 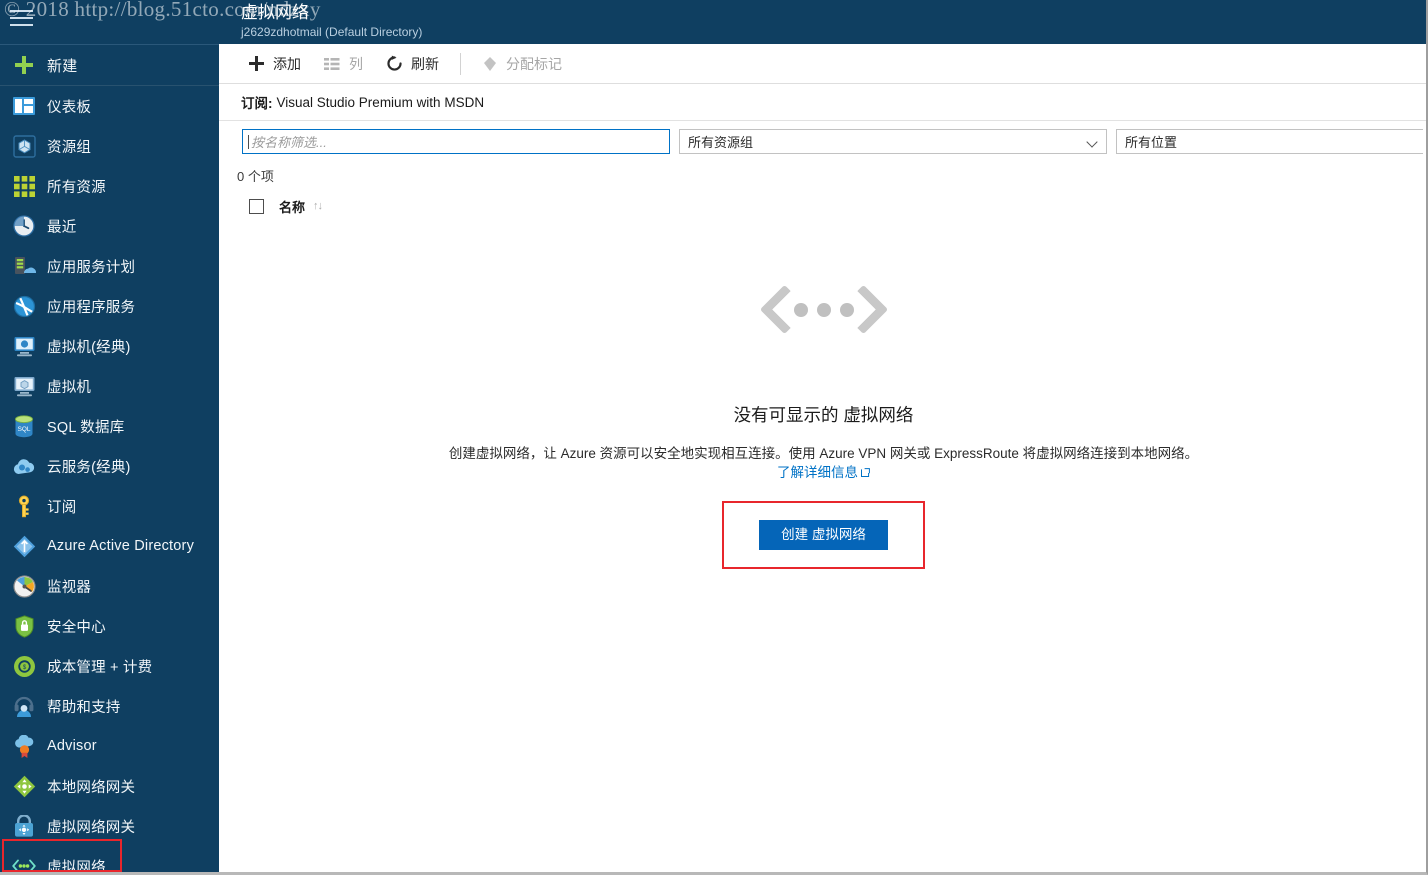 I want to click on select-all-checkbox, so click(x=256, y=206).